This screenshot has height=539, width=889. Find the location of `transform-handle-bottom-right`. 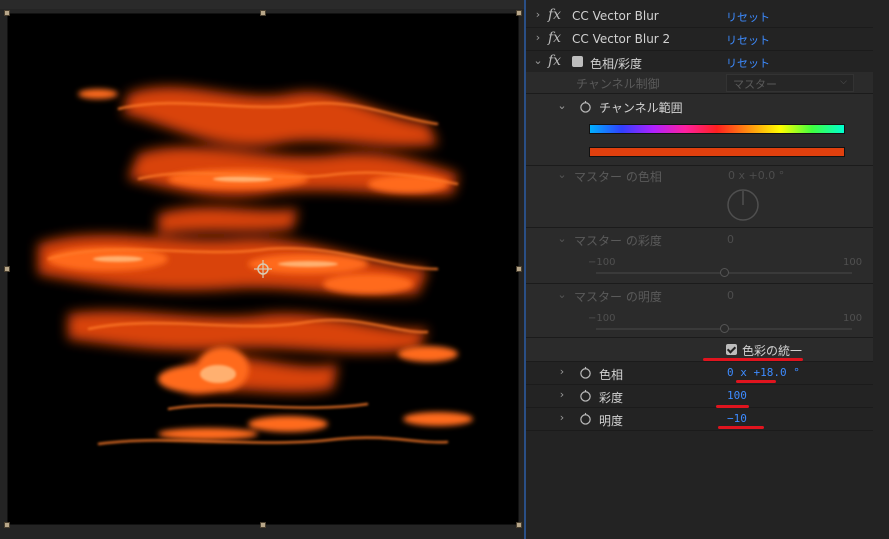

transform-handle-bottom-right is located at coordinates (519, 525).